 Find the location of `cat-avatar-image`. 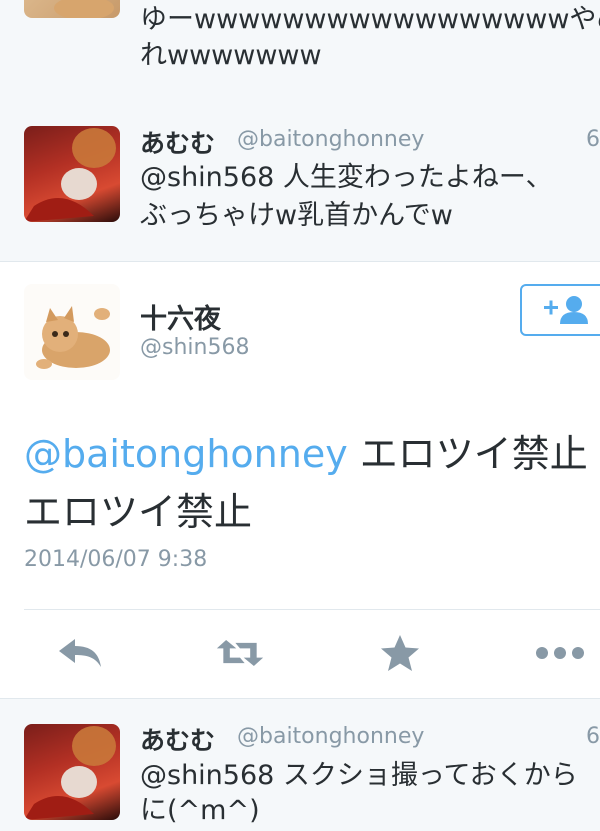

cat-avatar-image is located at coordinates (84, 9).